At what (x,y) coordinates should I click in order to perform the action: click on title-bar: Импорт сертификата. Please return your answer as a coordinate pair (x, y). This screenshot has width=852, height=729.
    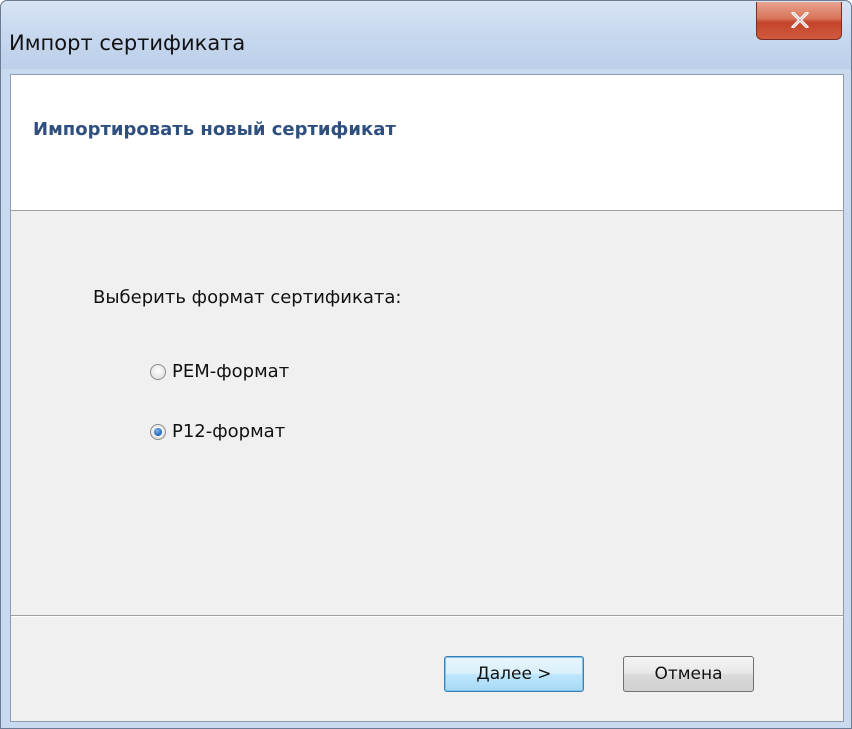
    Looking at the image, I should click on (426, 35).